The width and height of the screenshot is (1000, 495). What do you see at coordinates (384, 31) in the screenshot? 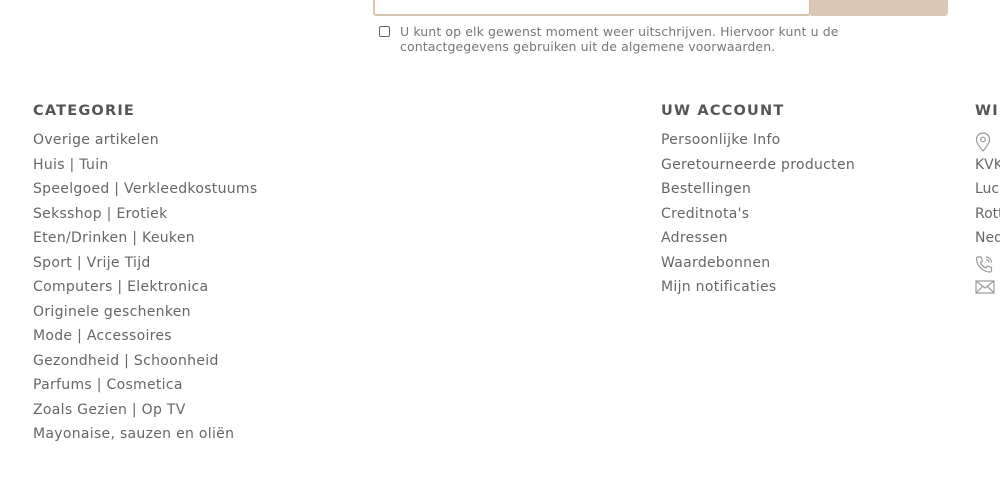
I see `consent-checkbox` at bounding box center [384, 31].